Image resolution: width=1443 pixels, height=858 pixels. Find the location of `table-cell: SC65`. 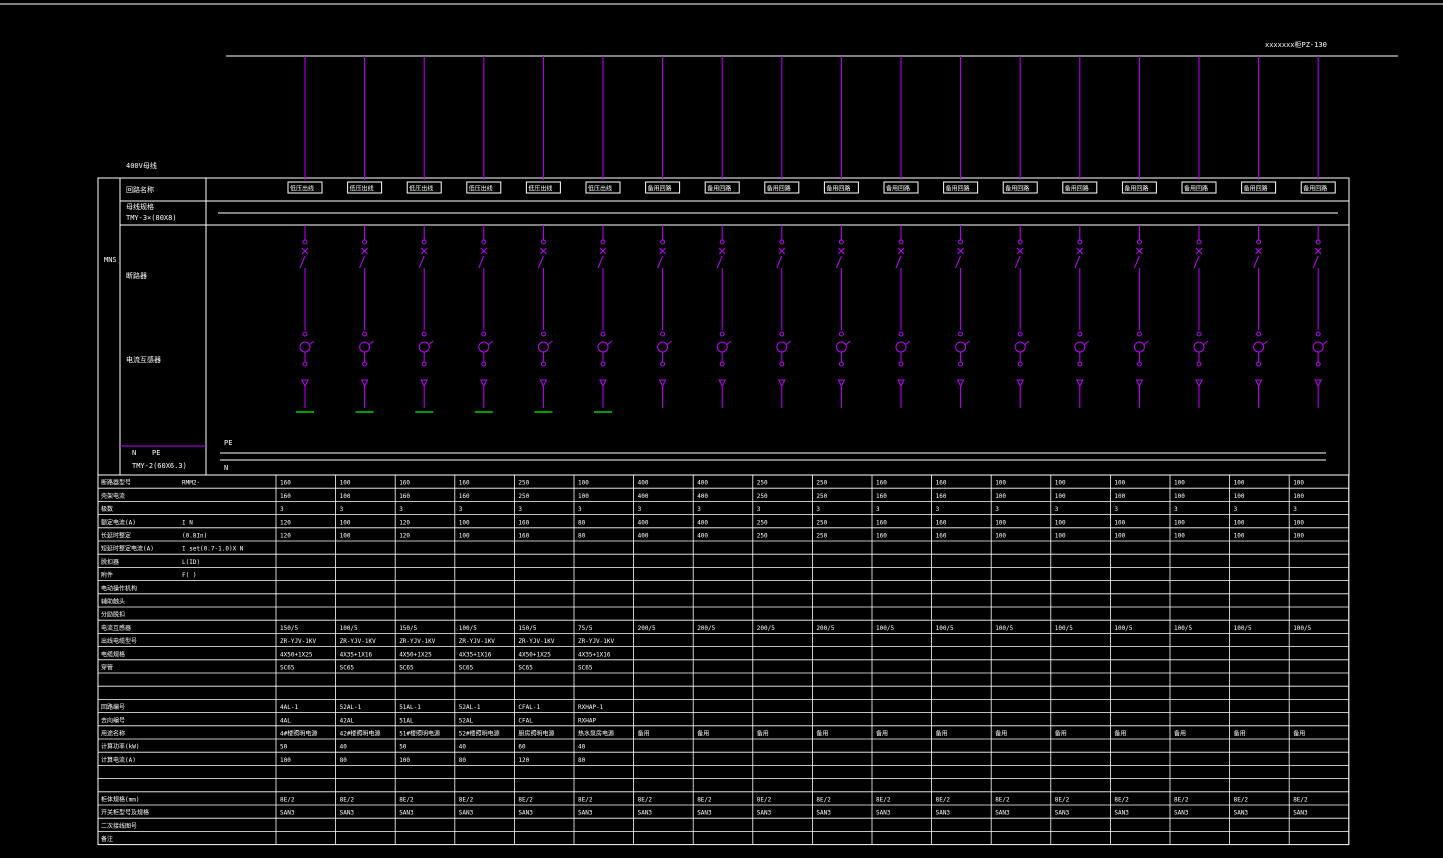

table-cell: SC65 is located at coordinates (525, 668).